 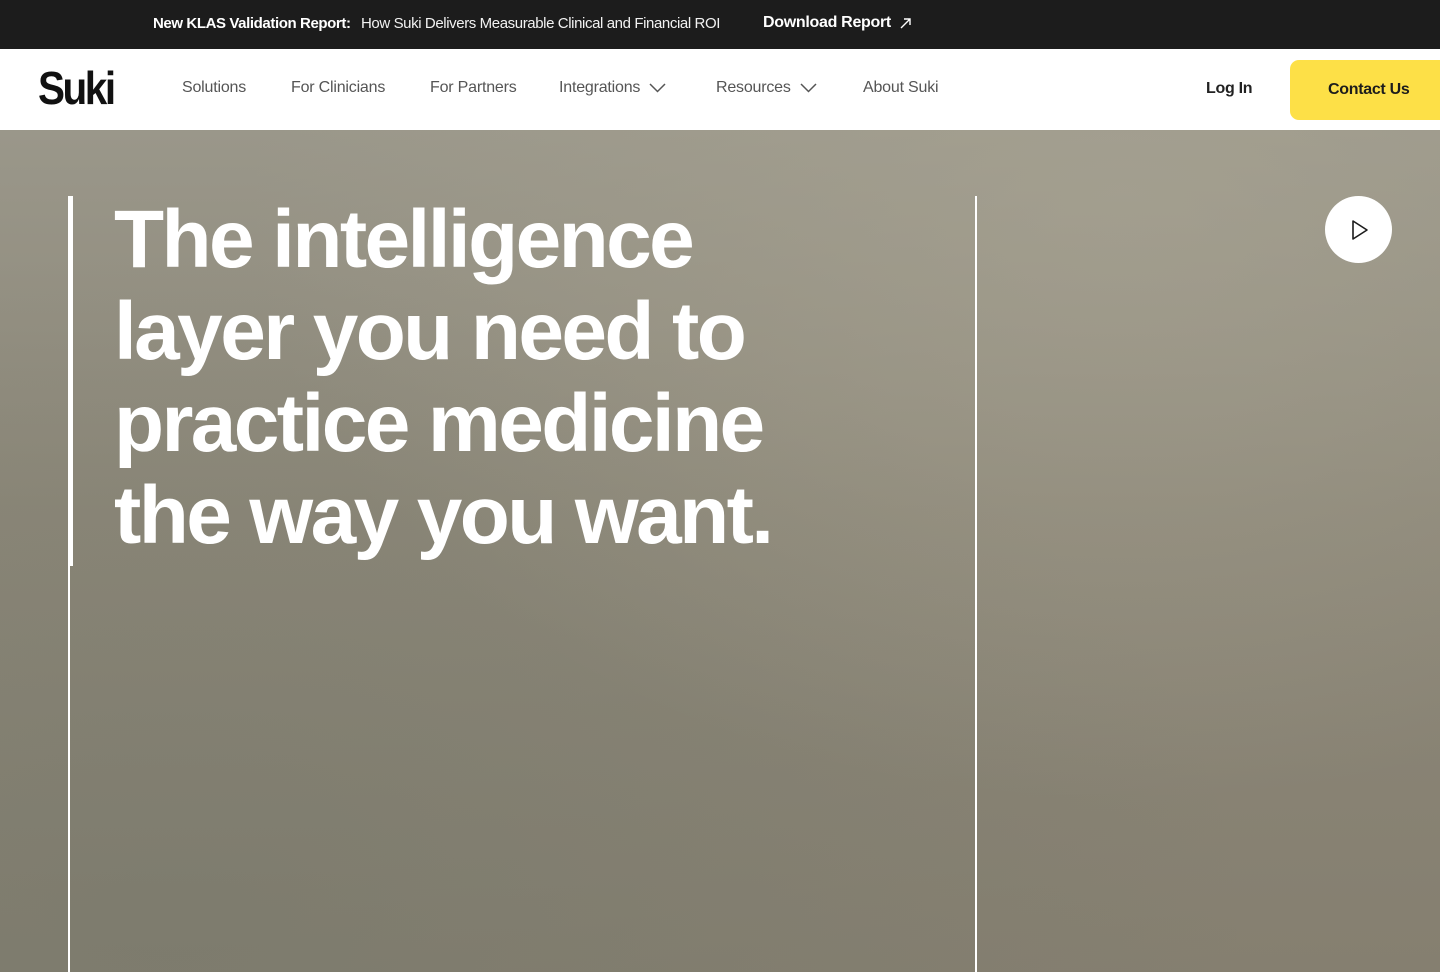 I want to click on nav-item-integrations: Integrations, so click(x=612, y=88).